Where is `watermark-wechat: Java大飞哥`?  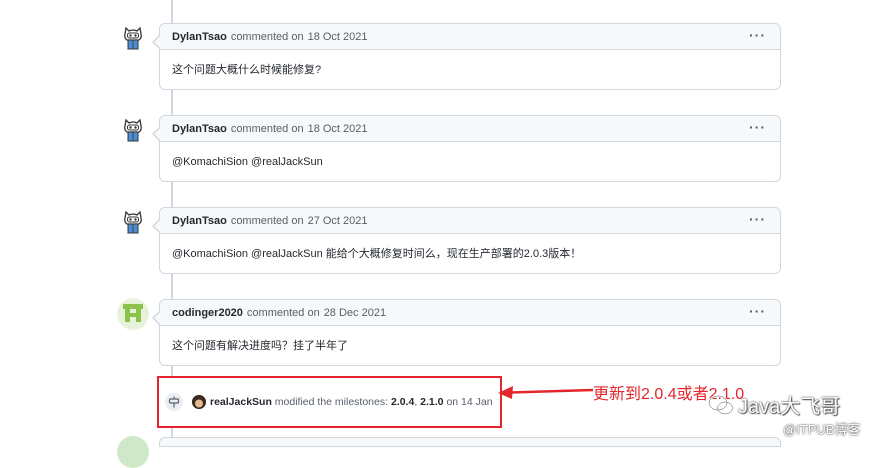
watermark-wechat: Java大飞哥 is located at coordinates (774, 404).